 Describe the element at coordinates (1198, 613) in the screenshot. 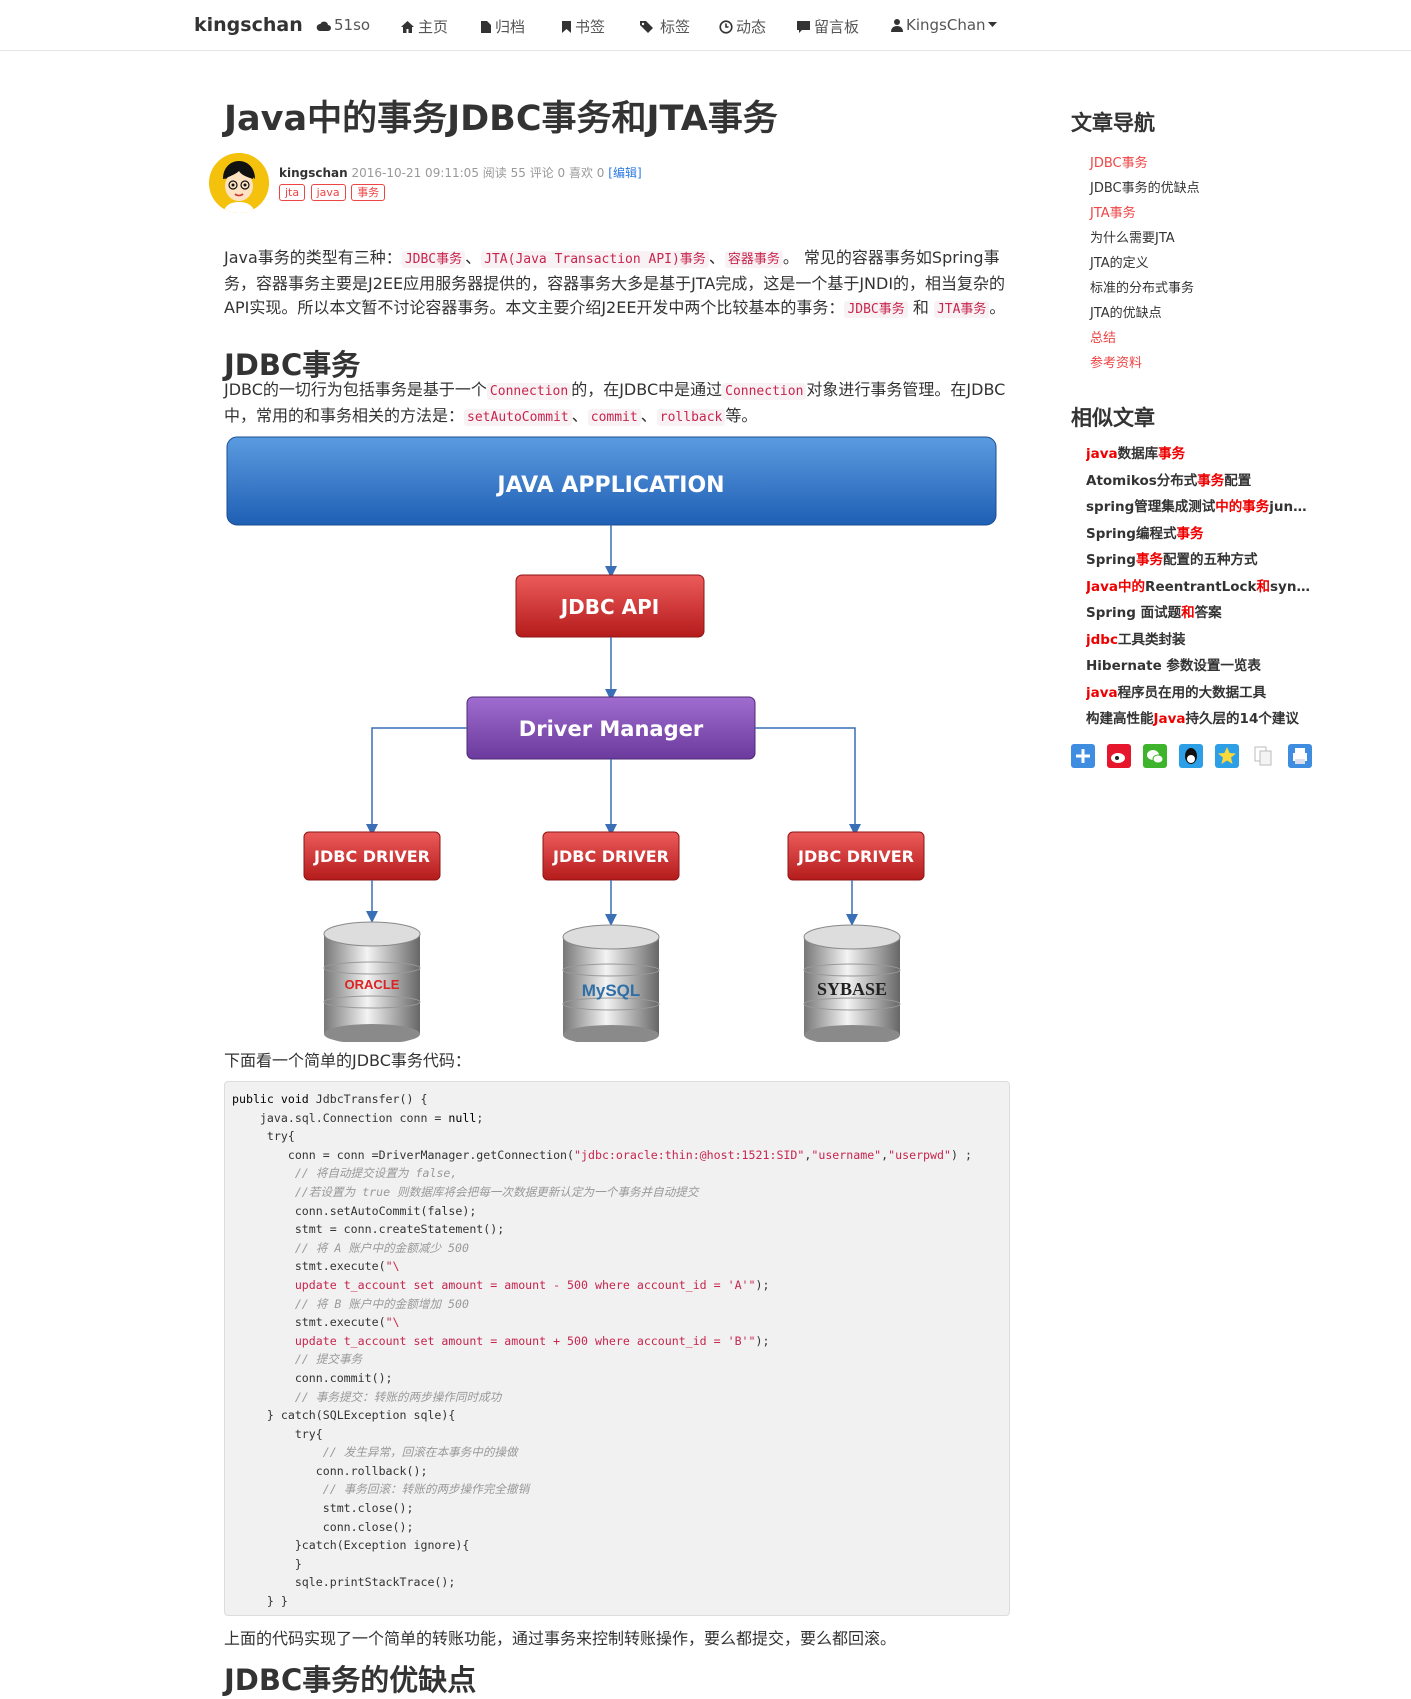

I see `related-article-link: Spring 面试题和答案` at that location.